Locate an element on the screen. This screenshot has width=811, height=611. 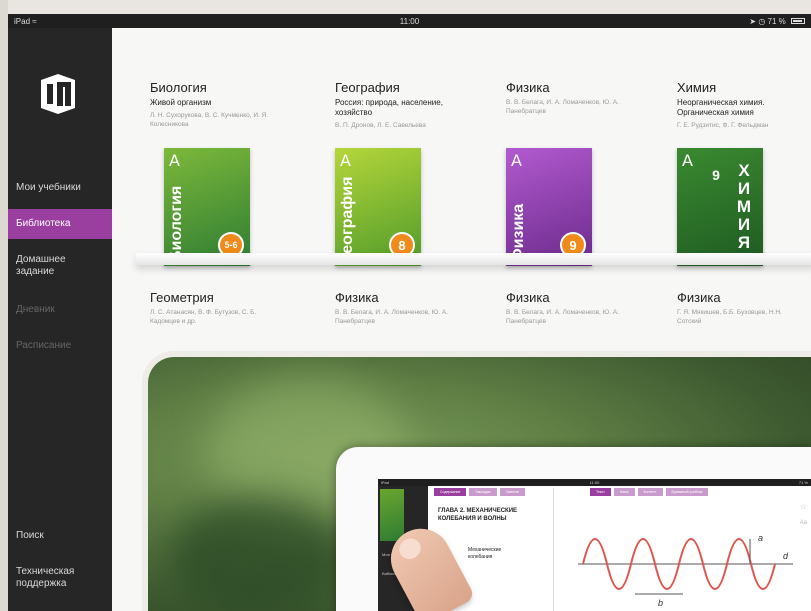
mini-tab: Содержание is located at coordinates (450, 492).